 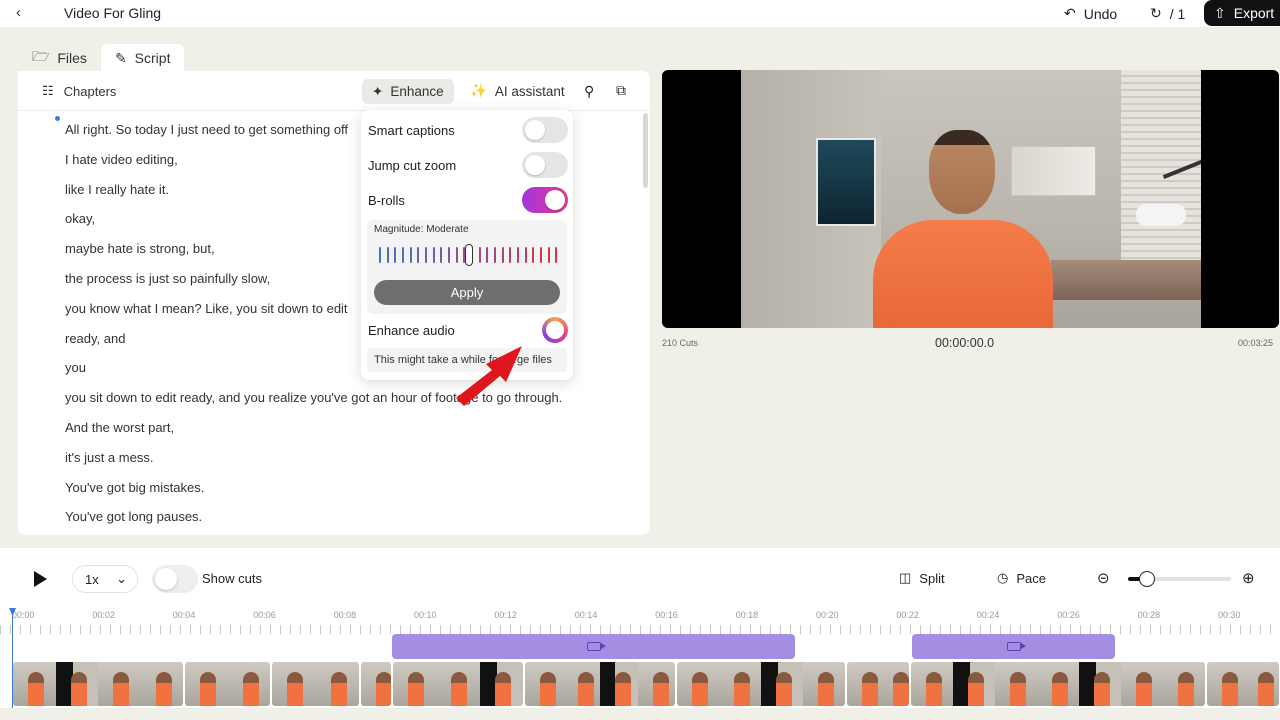 What do you see at coordinates (1147, 579) in the screenshot?
I see `zoom-slider-thumb` at bounding box center [1147, 579].